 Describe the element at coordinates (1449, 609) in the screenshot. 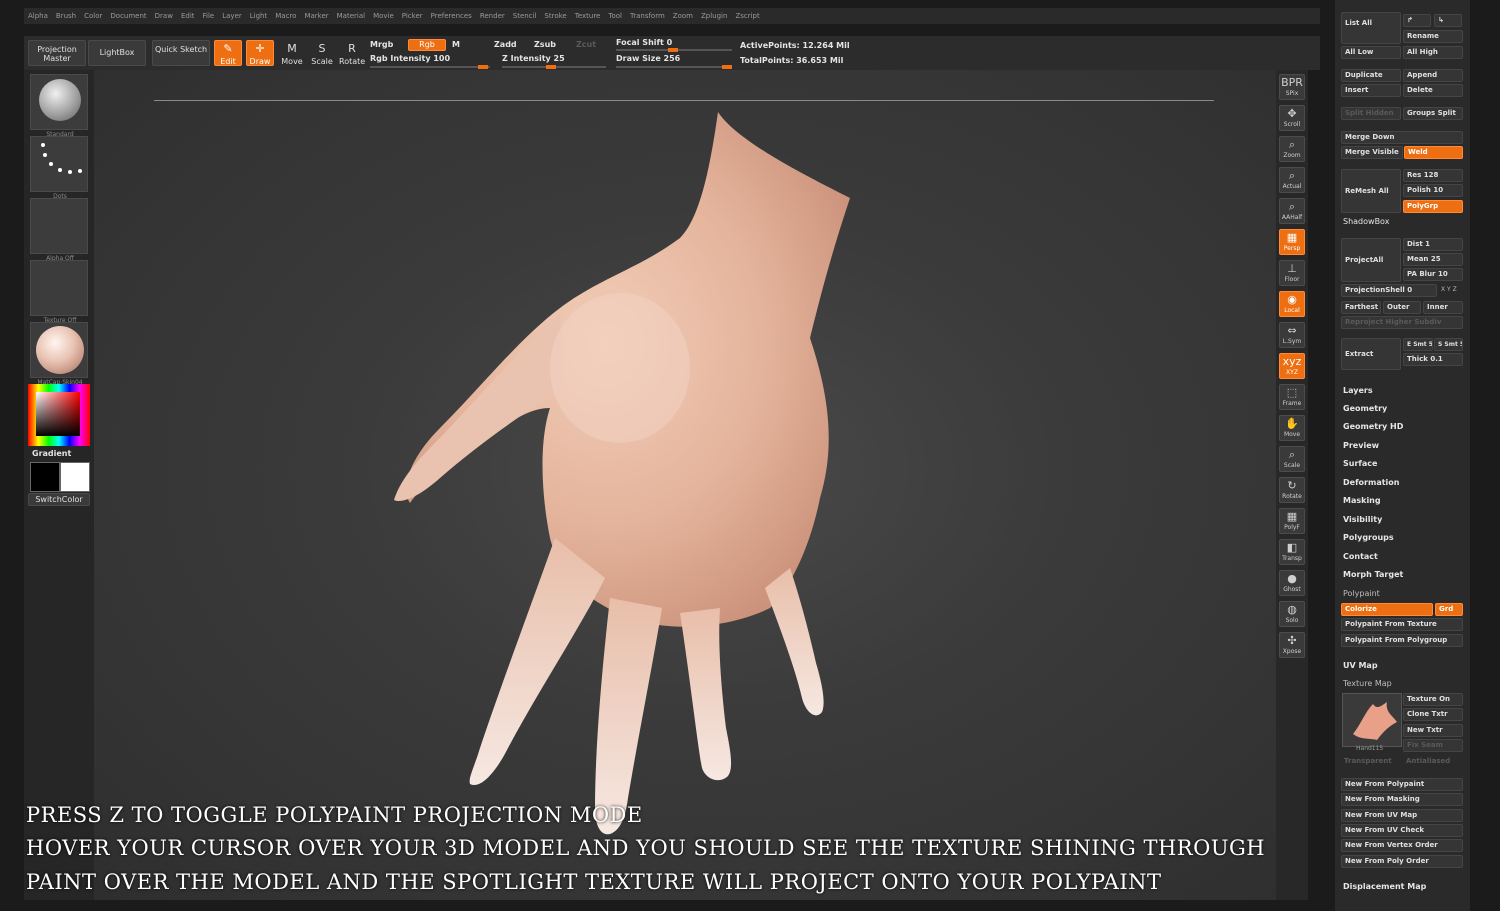

I see `grd-toggle: Grd` at that location.